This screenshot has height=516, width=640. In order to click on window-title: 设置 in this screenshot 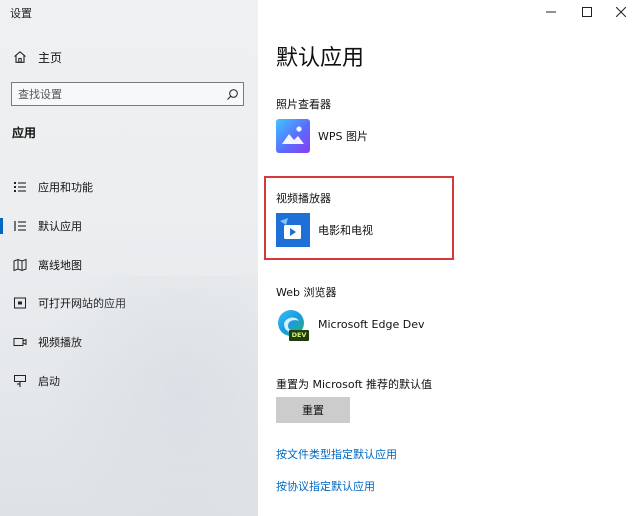, I will do `click(21, 13)`.